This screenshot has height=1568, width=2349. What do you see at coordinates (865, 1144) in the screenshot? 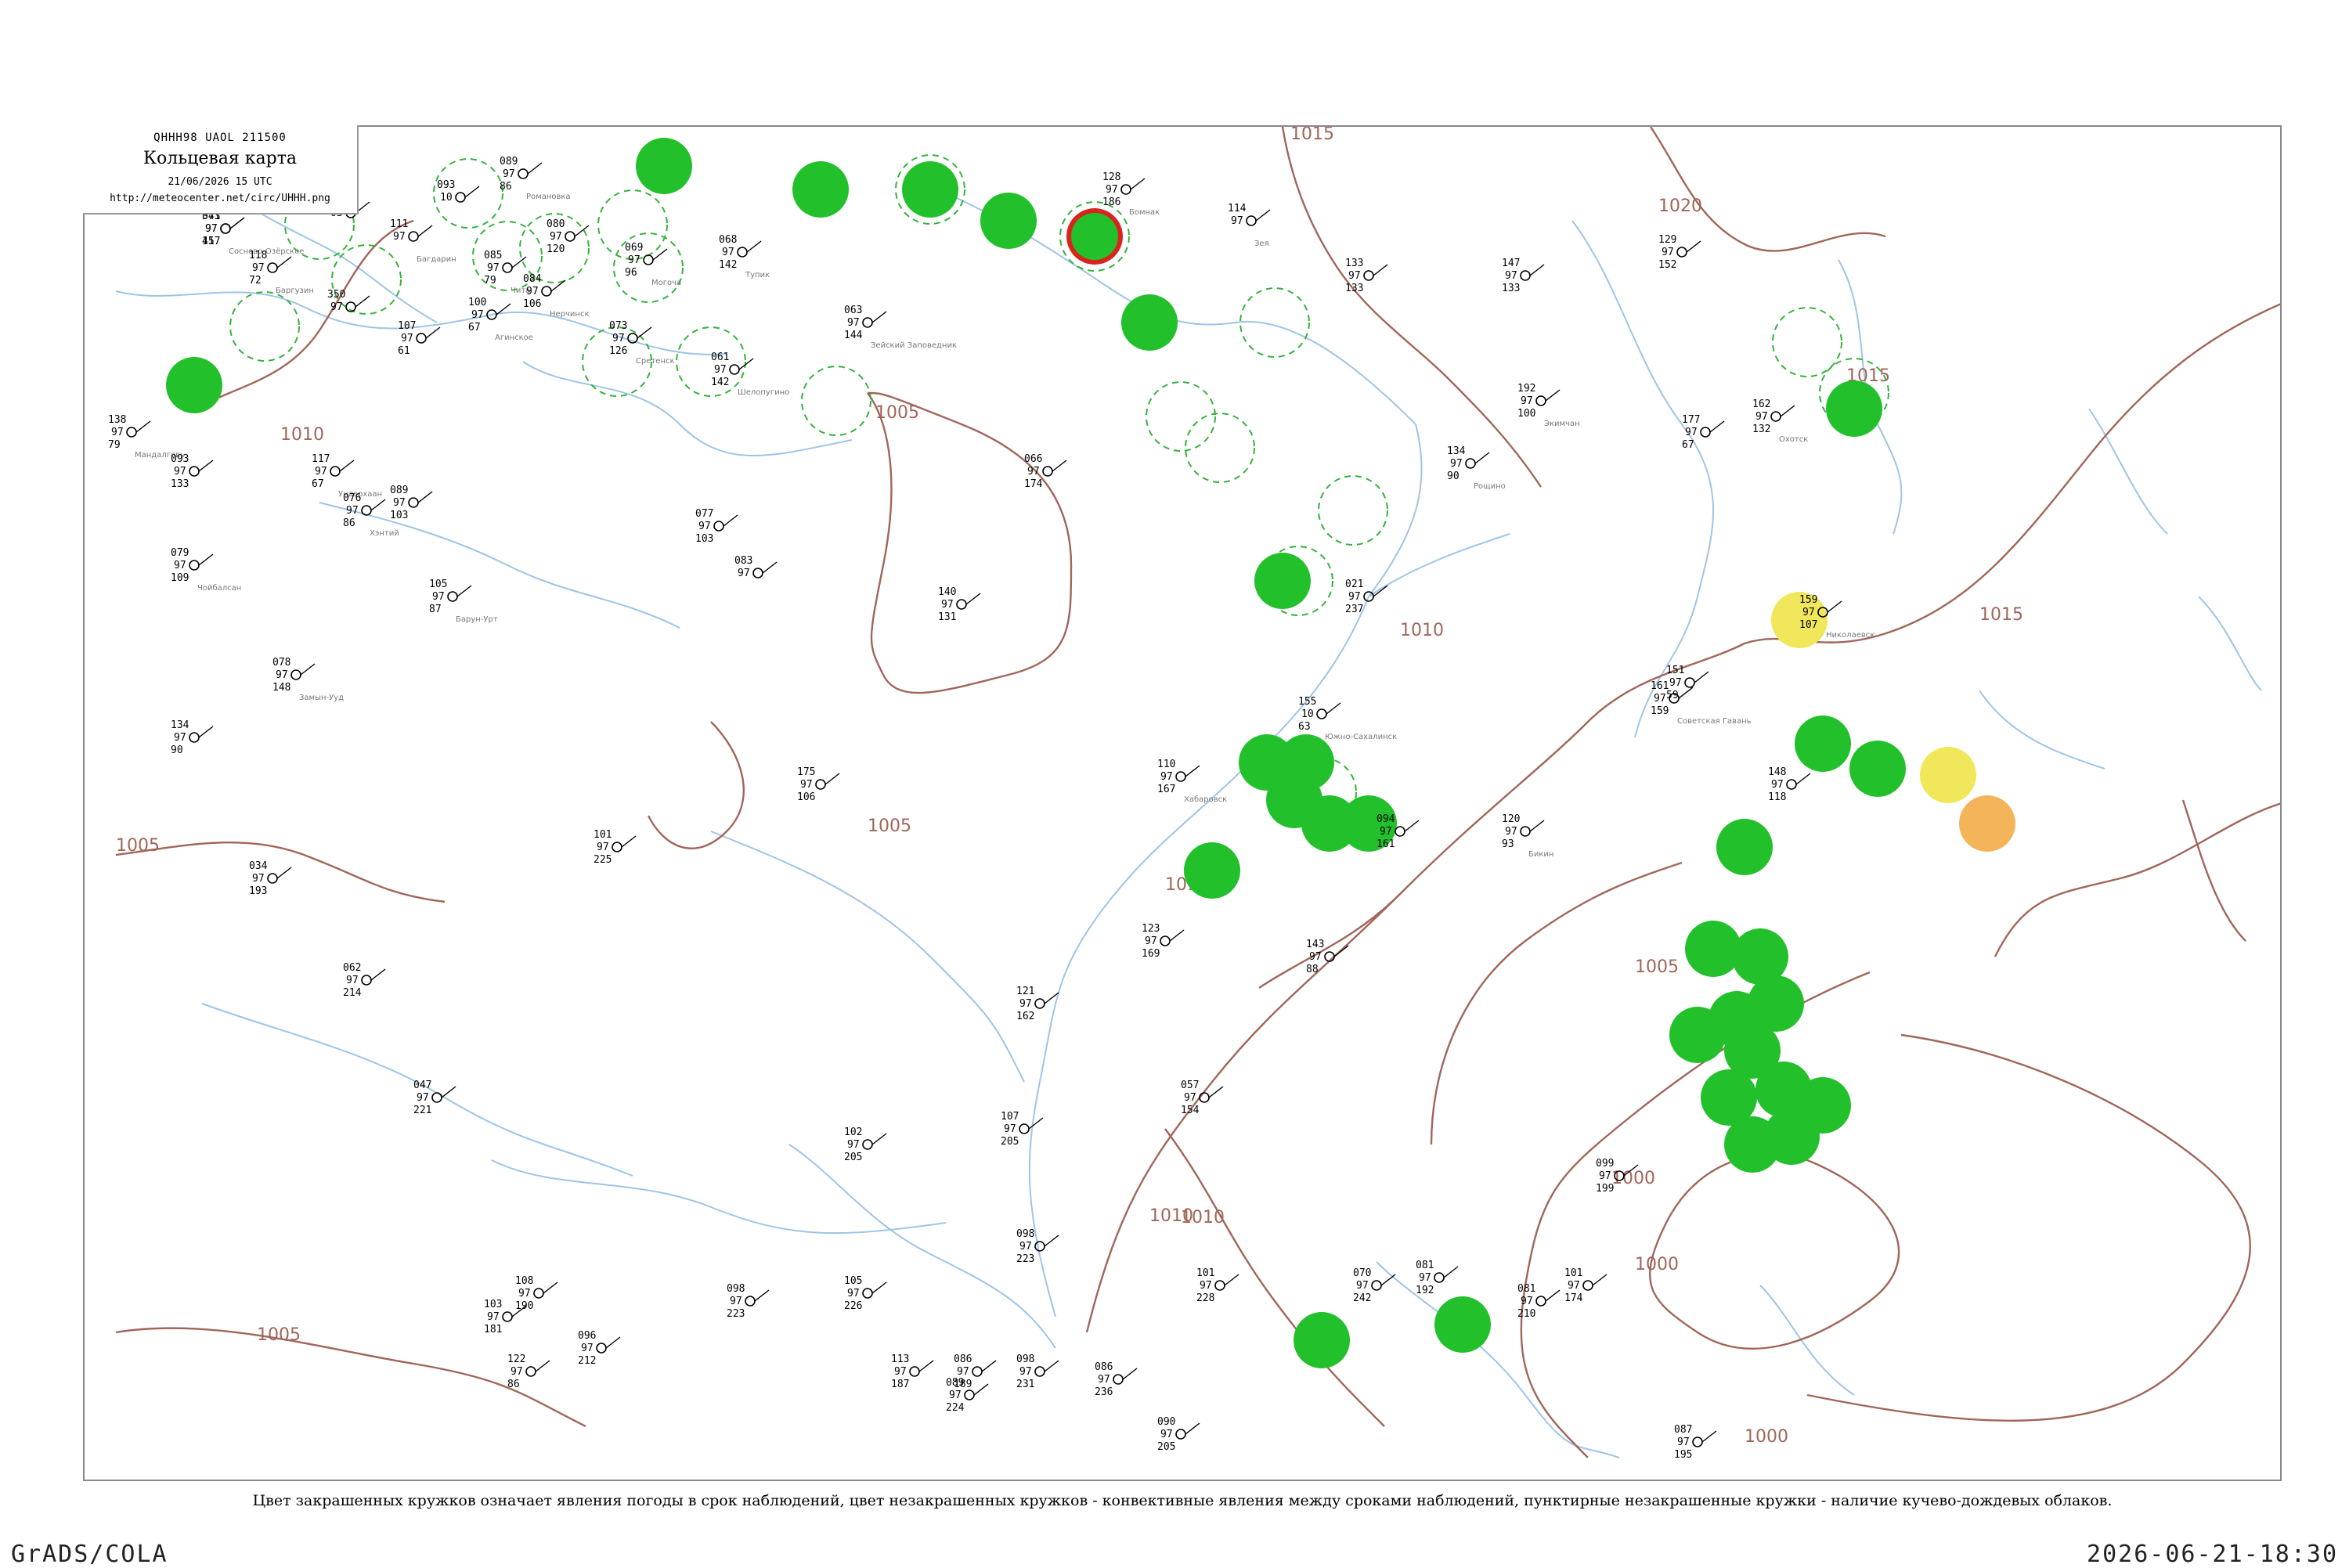
I see `station-plot: 10297205` at bounding box center [865, 1144].